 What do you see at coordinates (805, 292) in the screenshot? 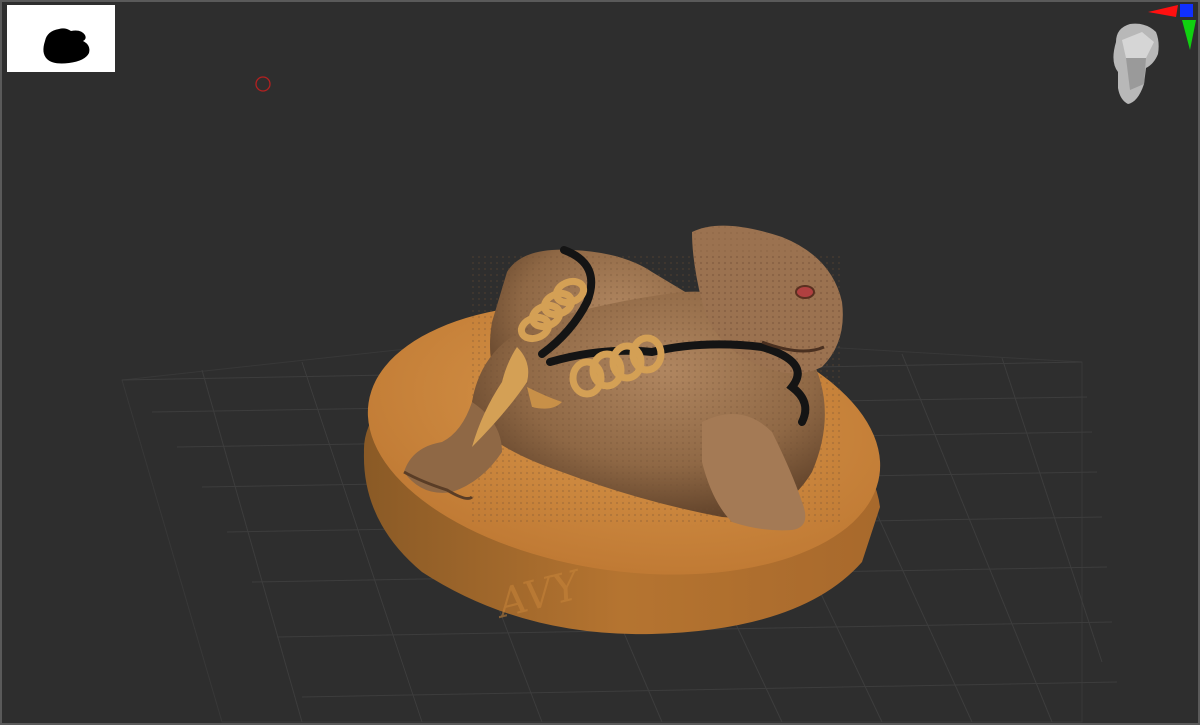
I see `toad-eye` at bounding box center [805, 292].